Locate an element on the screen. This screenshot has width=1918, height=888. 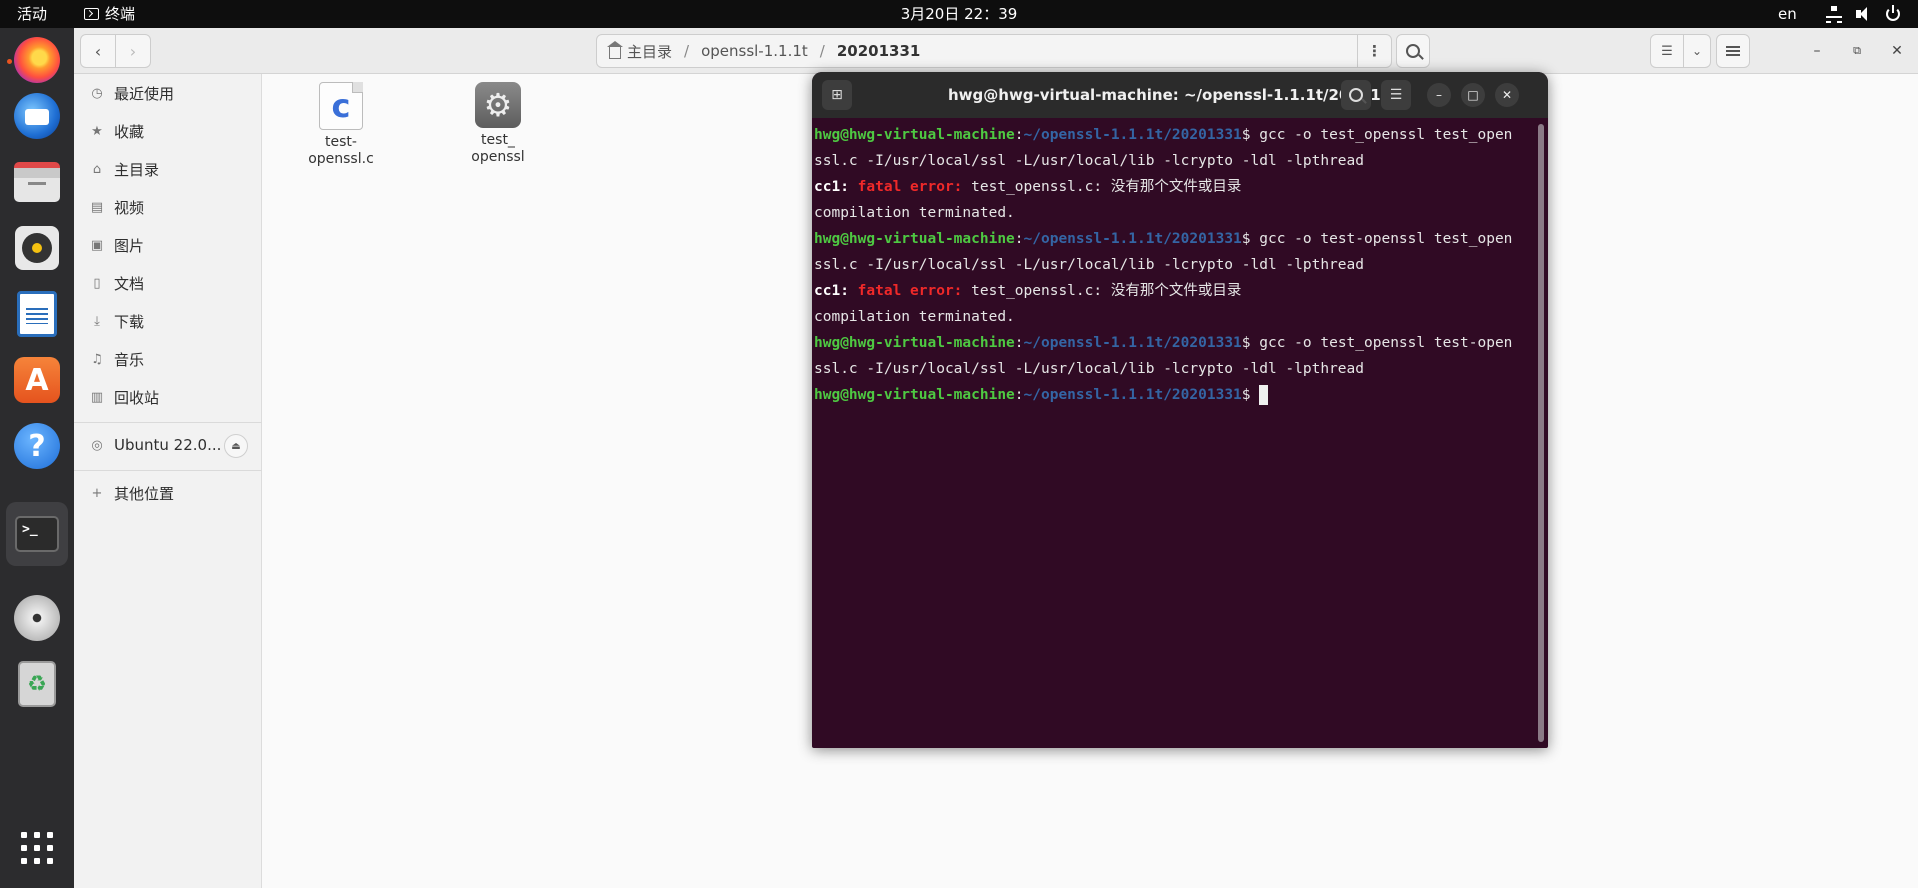
trash-icon: ▥ is located at coordinates (97, 397).